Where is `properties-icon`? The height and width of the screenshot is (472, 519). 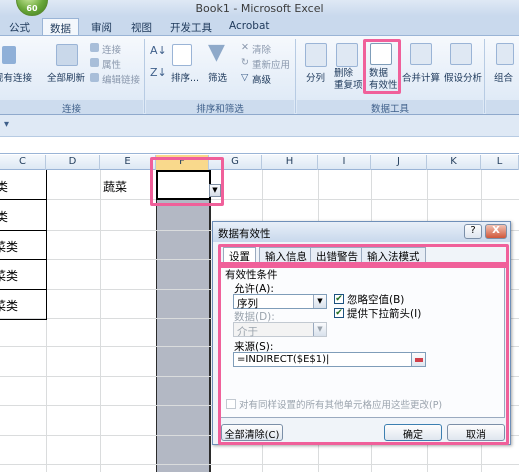 properties-icon is located at coordinates (94, 62).